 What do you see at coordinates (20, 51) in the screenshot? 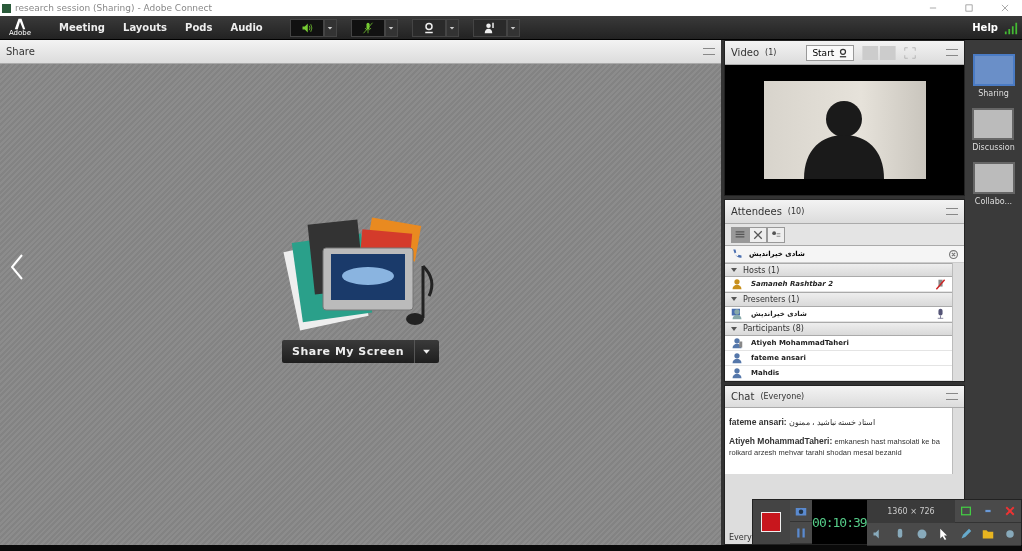
I see `pod-title: Share` at bounding box center [20, 51].